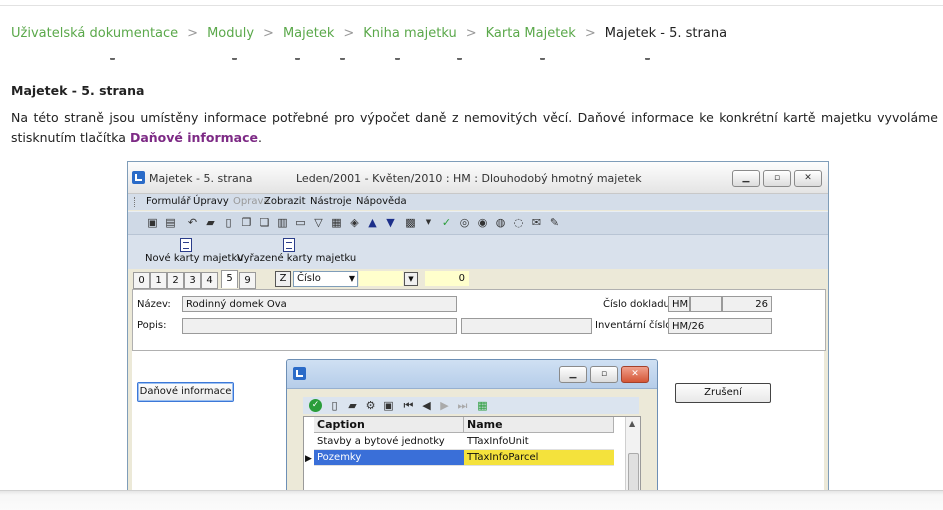  What do you see at coordinates (300, 222) in the screenshot?
I see `document-icon: ▭` at bounding box center [300, 222].